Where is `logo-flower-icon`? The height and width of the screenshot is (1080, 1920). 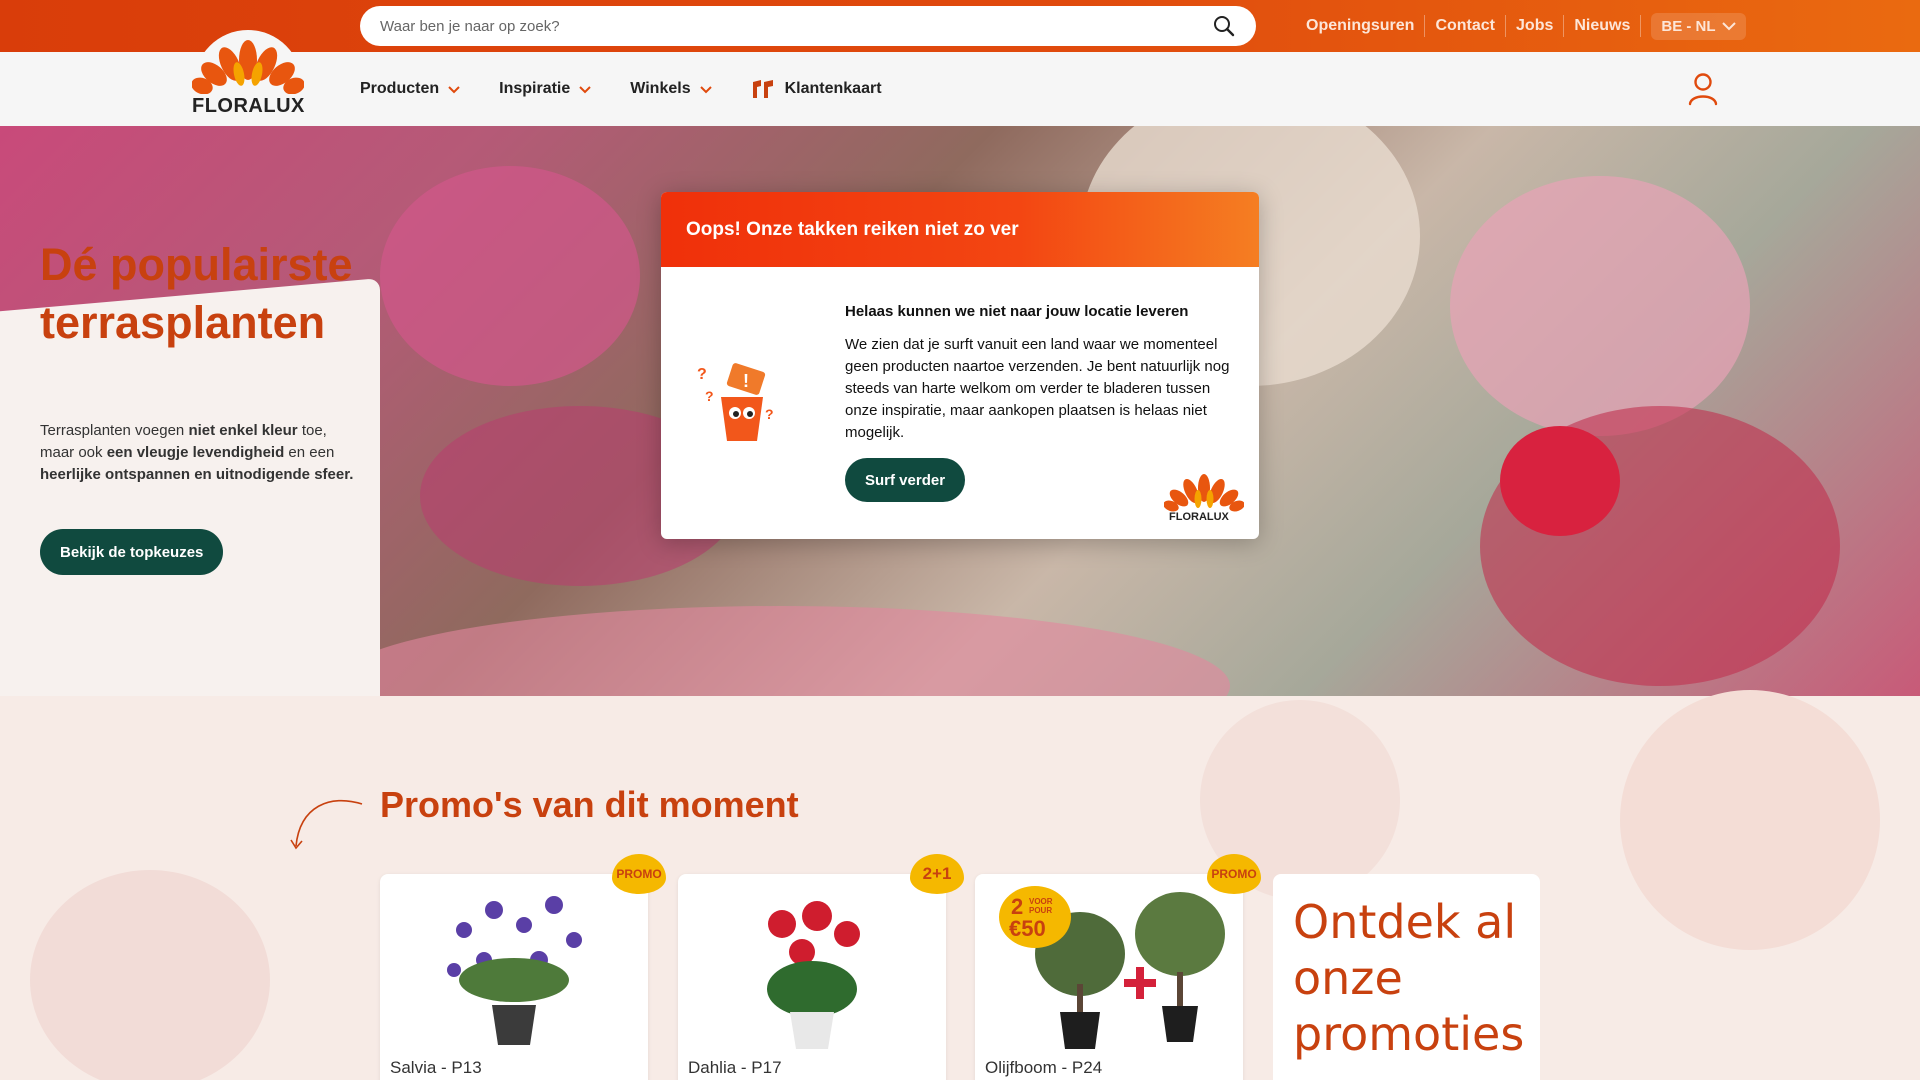
logo-flower-icon is located at coordinates (1204, 493).